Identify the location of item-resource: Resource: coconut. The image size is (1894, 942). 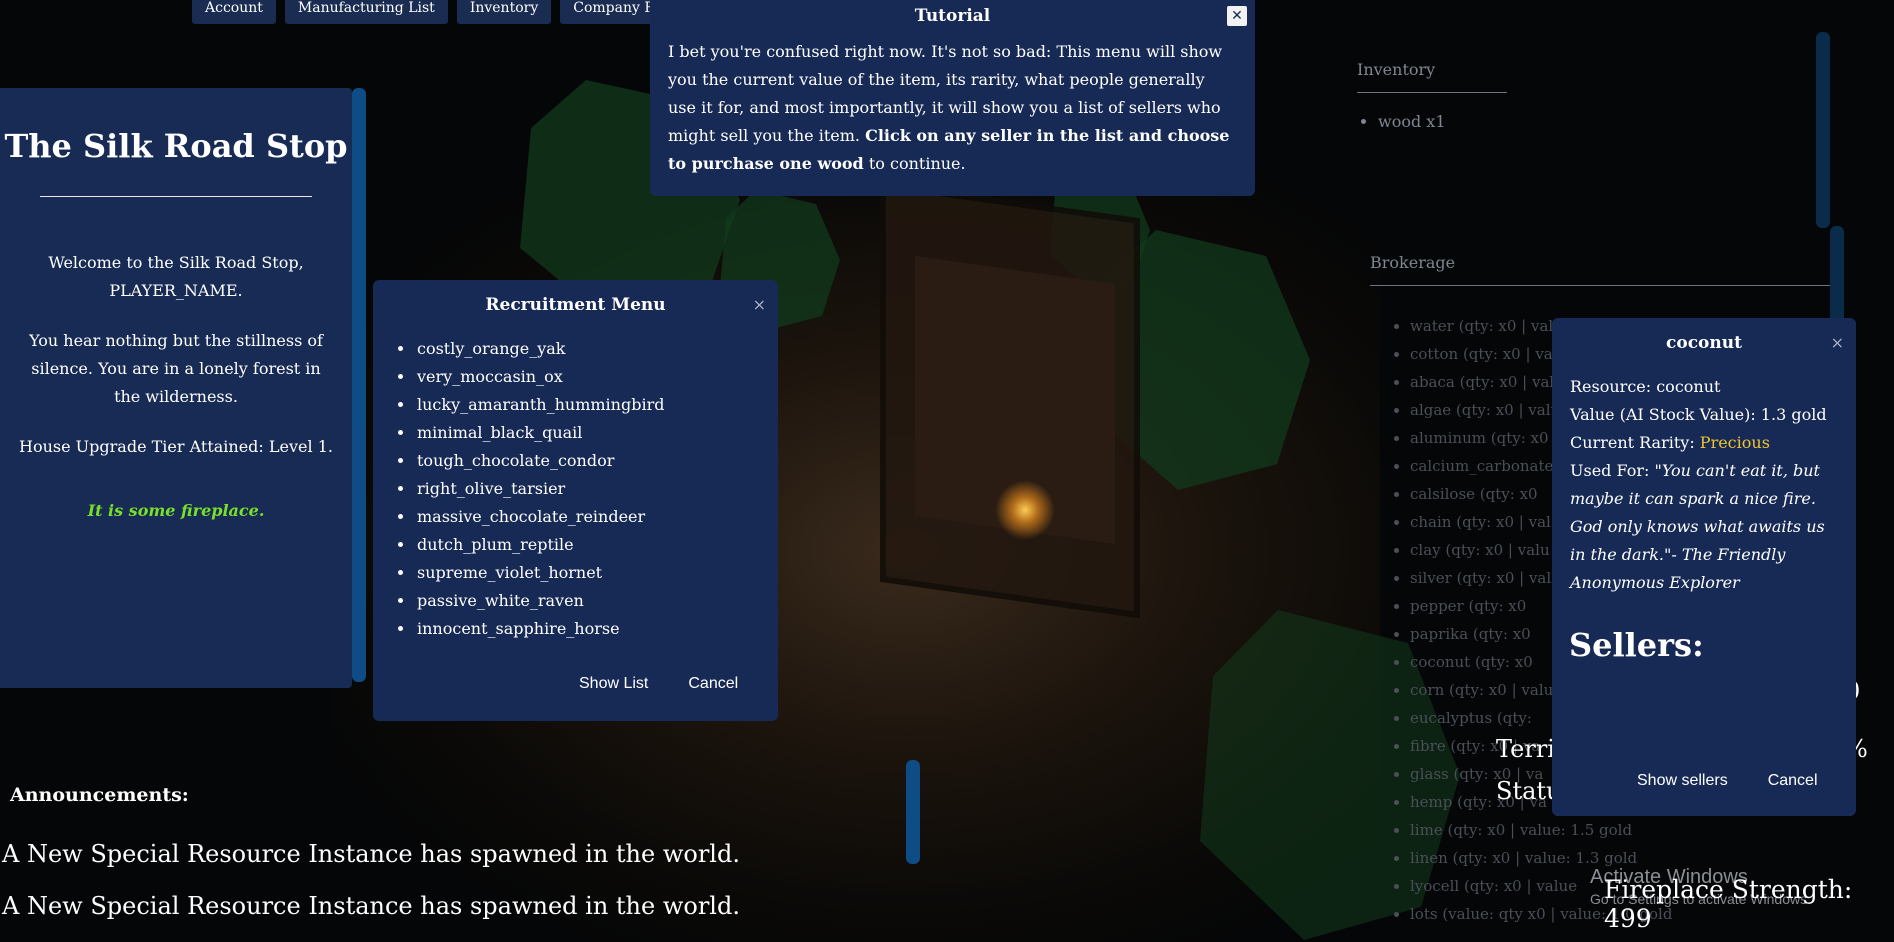
(1645, 386).